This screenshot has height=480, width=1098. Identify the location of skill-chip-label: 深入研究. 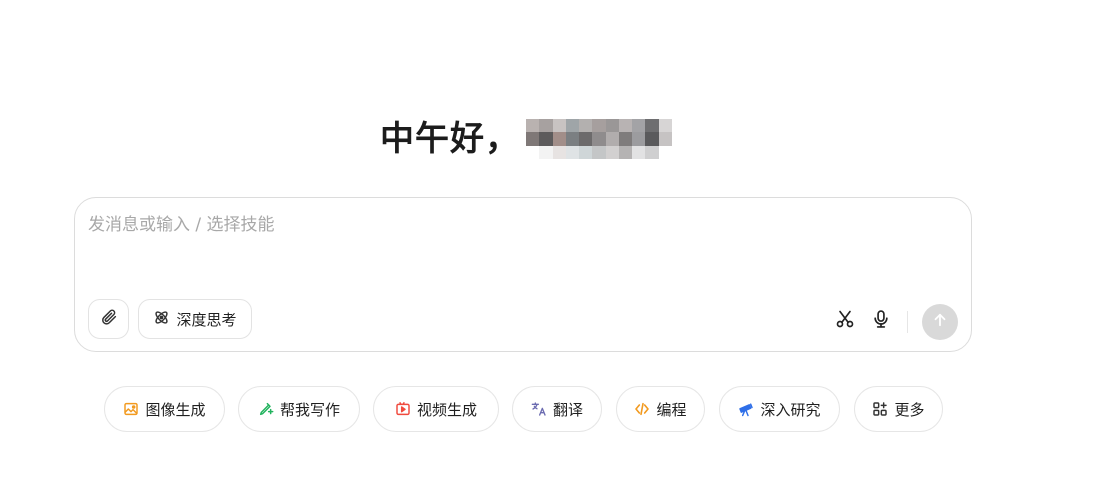
(790, 409).